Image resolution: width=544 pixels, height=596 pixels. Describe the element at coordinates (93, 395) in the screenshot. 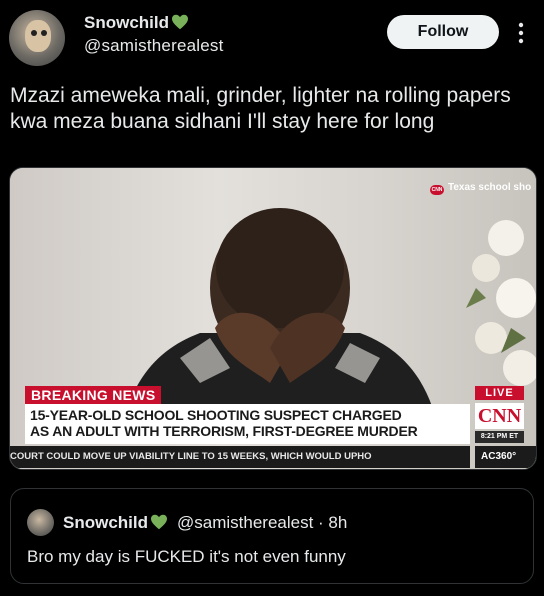

I see `breaking-news-label: BREAKING NEWS` at that location.